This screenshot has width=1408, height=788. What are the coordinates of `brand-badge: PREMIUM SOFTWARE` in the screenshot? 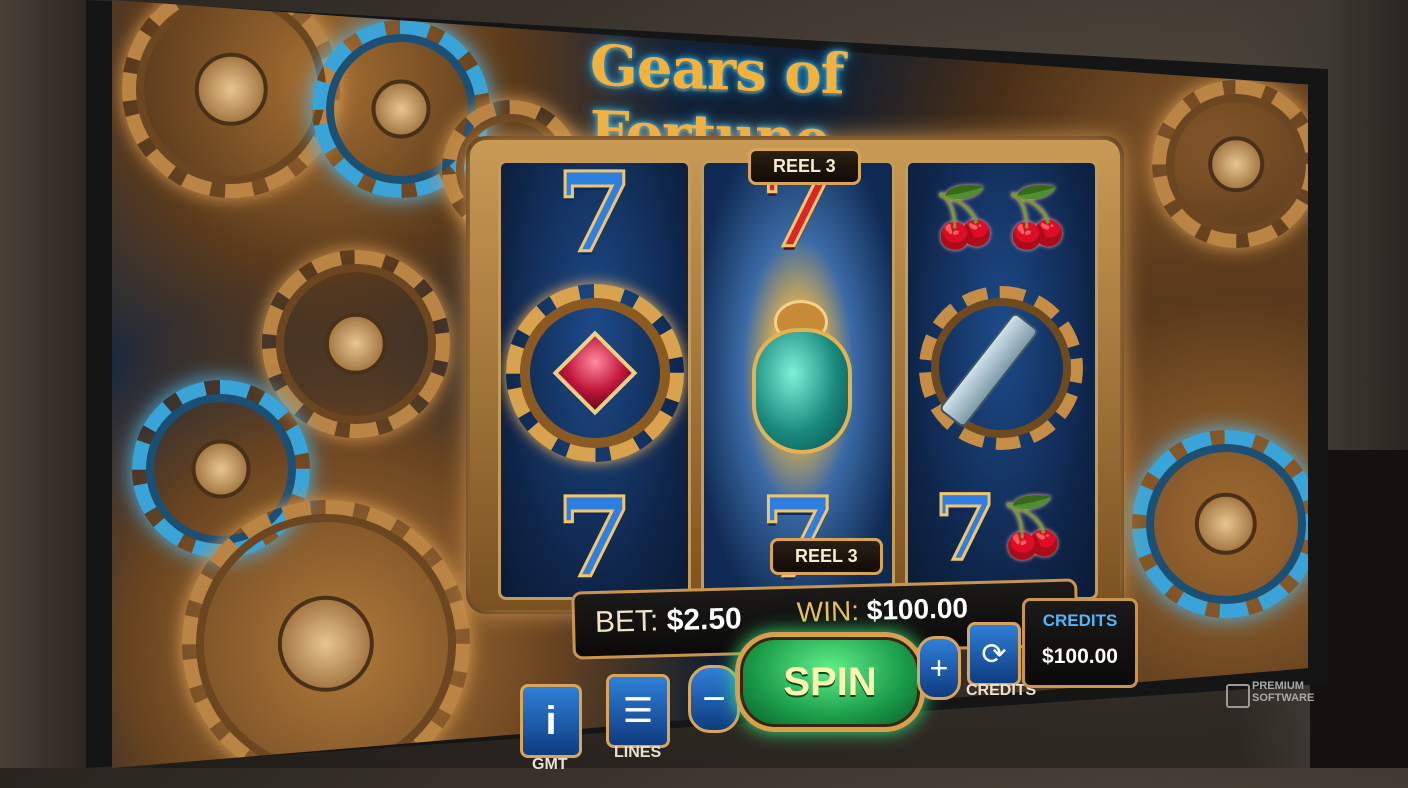 It's located at (1276, 700).